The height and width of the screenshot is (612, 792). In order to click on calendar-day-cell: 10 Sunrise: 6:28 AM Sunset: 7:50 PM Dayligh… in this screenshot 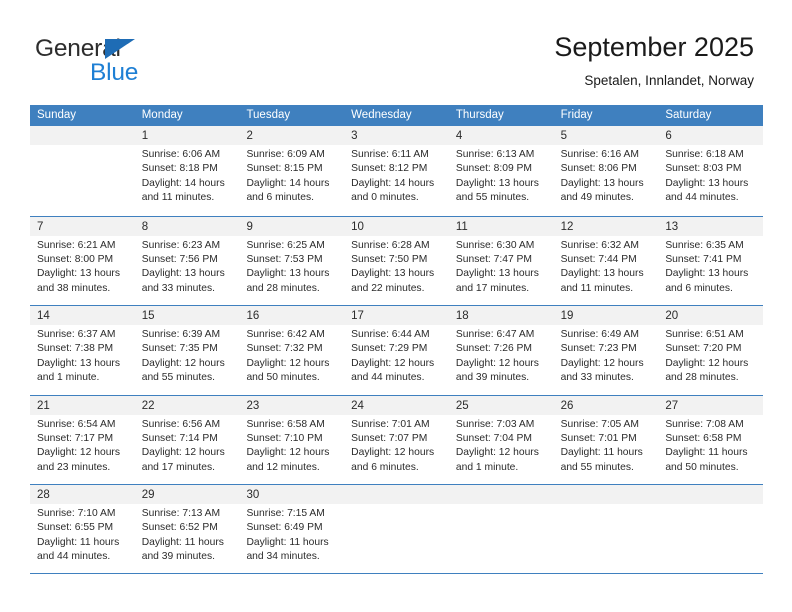, I will do `click(396, 260)`.